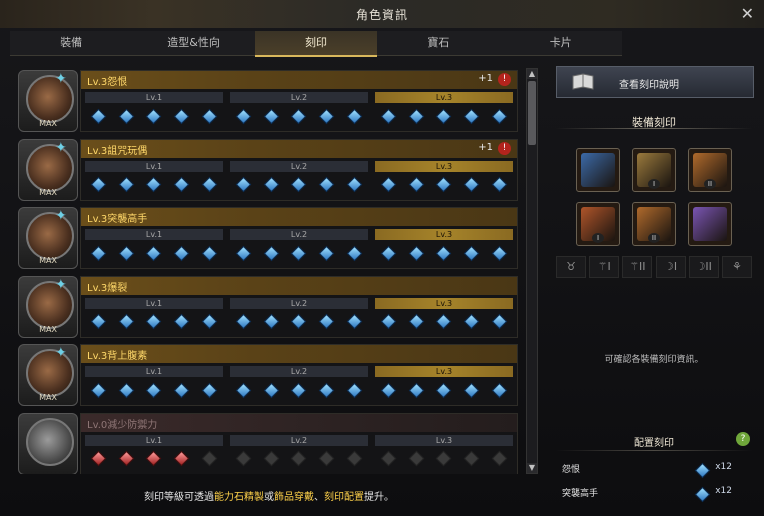 The image size is (764, 516). What do you see at coordinates (48, 123) in the screenshot?
I see `max-label: MAX` at bounding box center [48, 123].